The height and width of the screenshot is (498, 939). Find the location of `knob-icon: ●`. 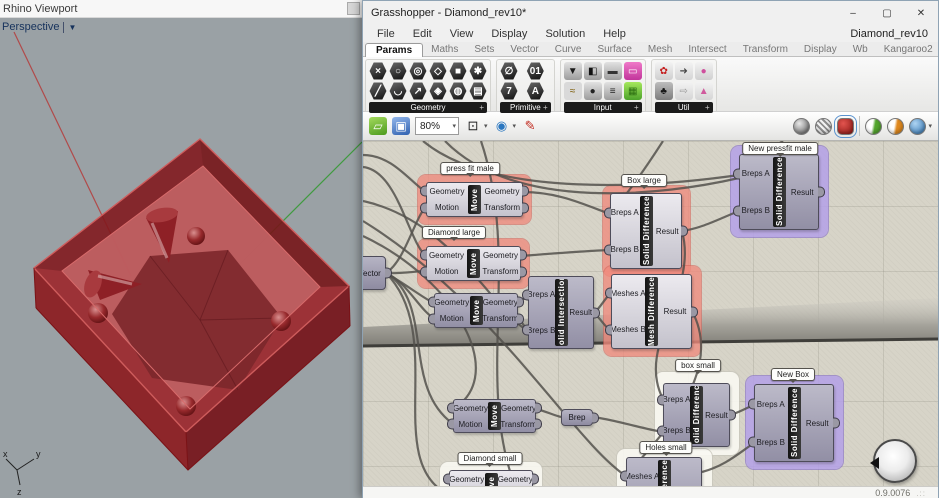

knob-icon: ● is located at coordinates (592, 91).